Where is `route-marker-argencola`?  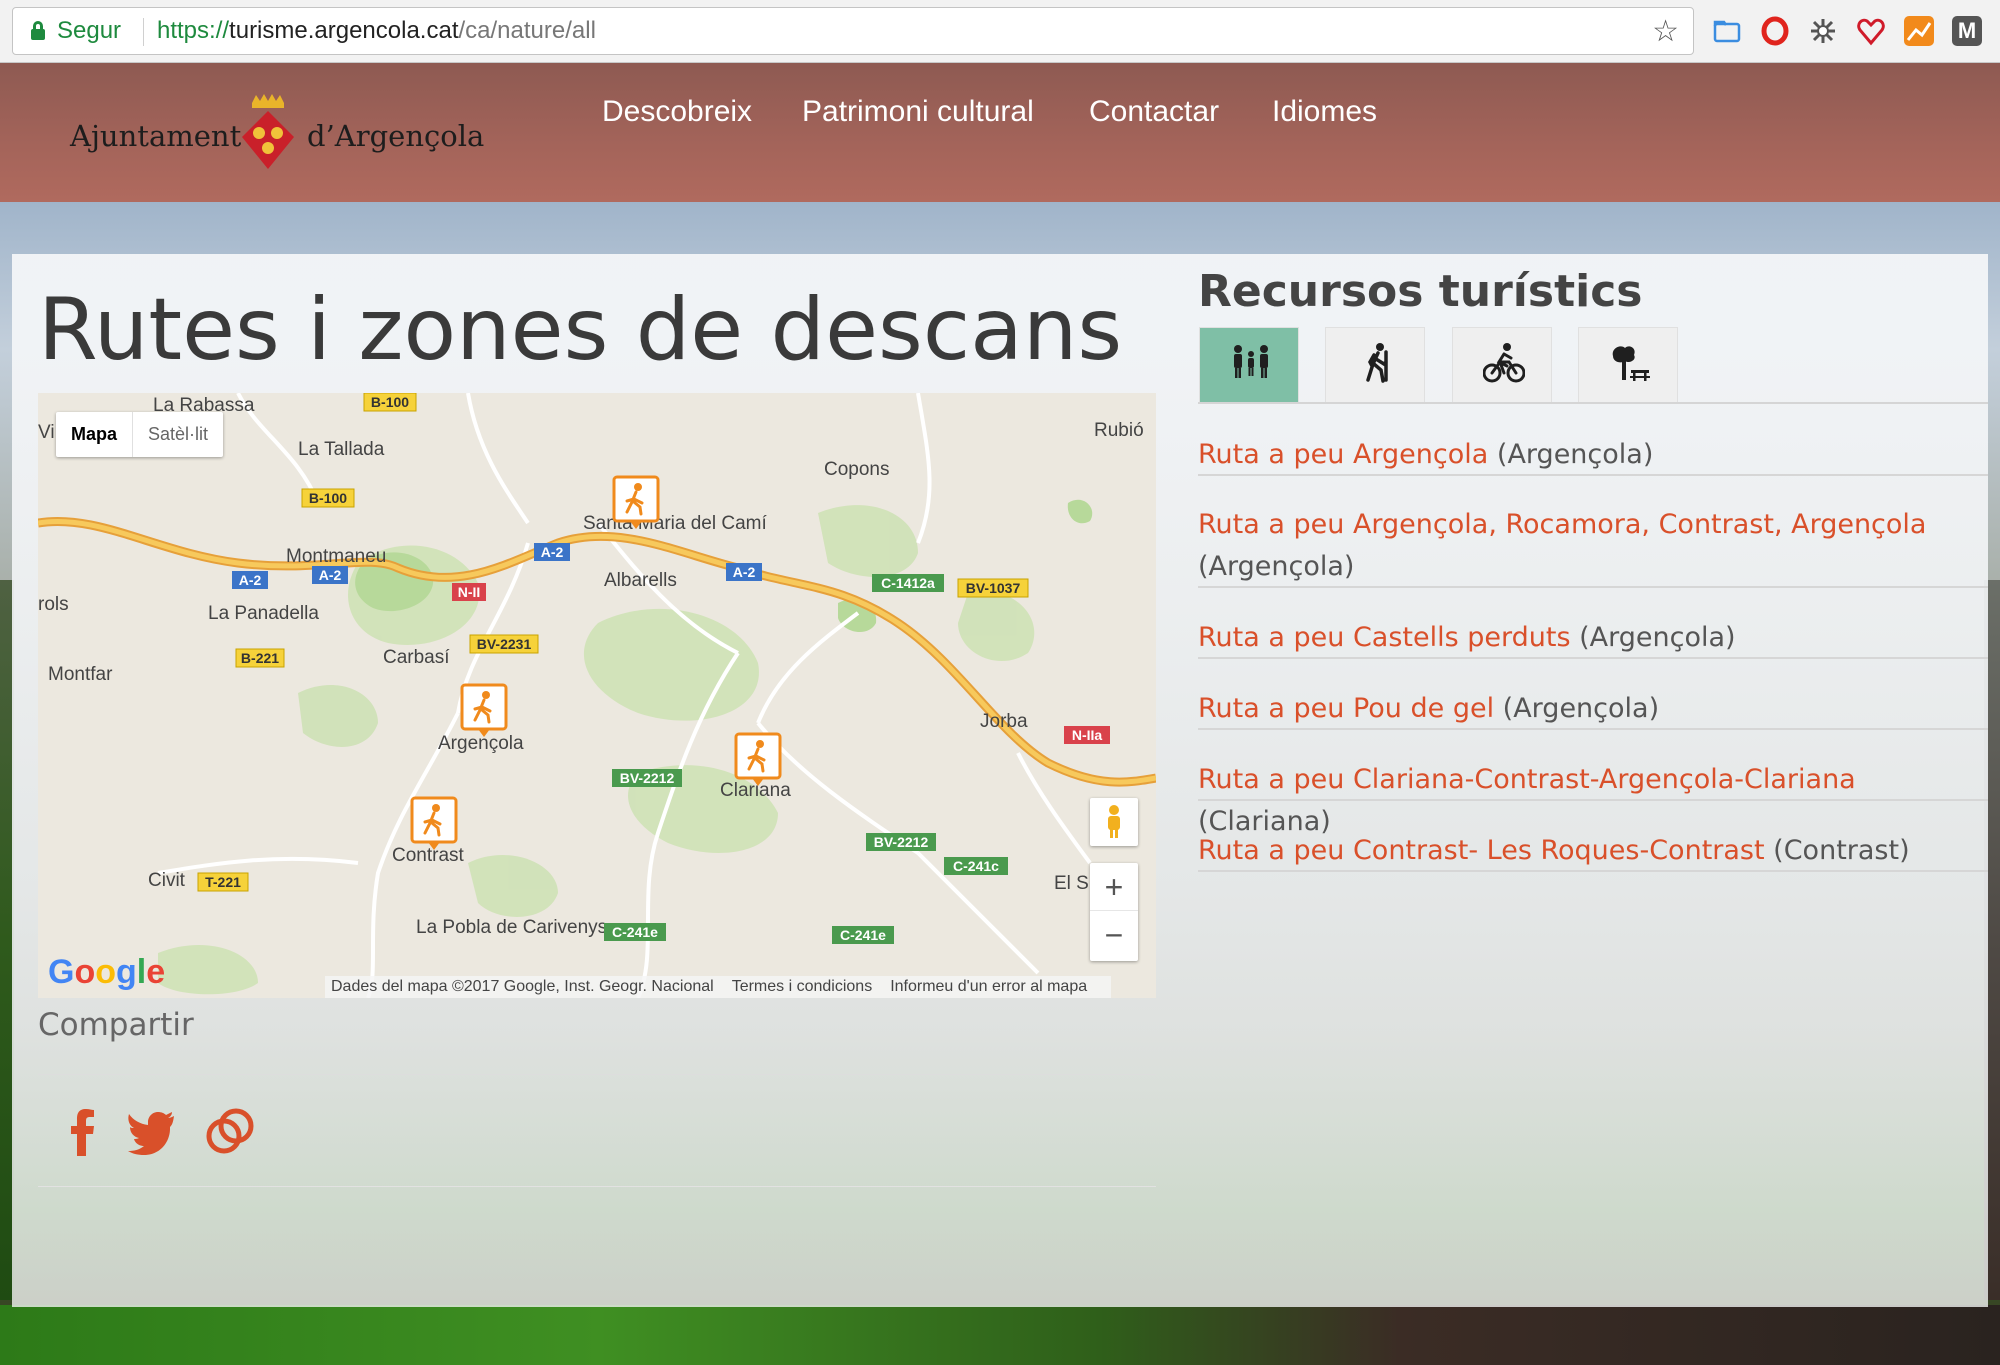
route-marker-argencola is located at coordinates (484, 710).